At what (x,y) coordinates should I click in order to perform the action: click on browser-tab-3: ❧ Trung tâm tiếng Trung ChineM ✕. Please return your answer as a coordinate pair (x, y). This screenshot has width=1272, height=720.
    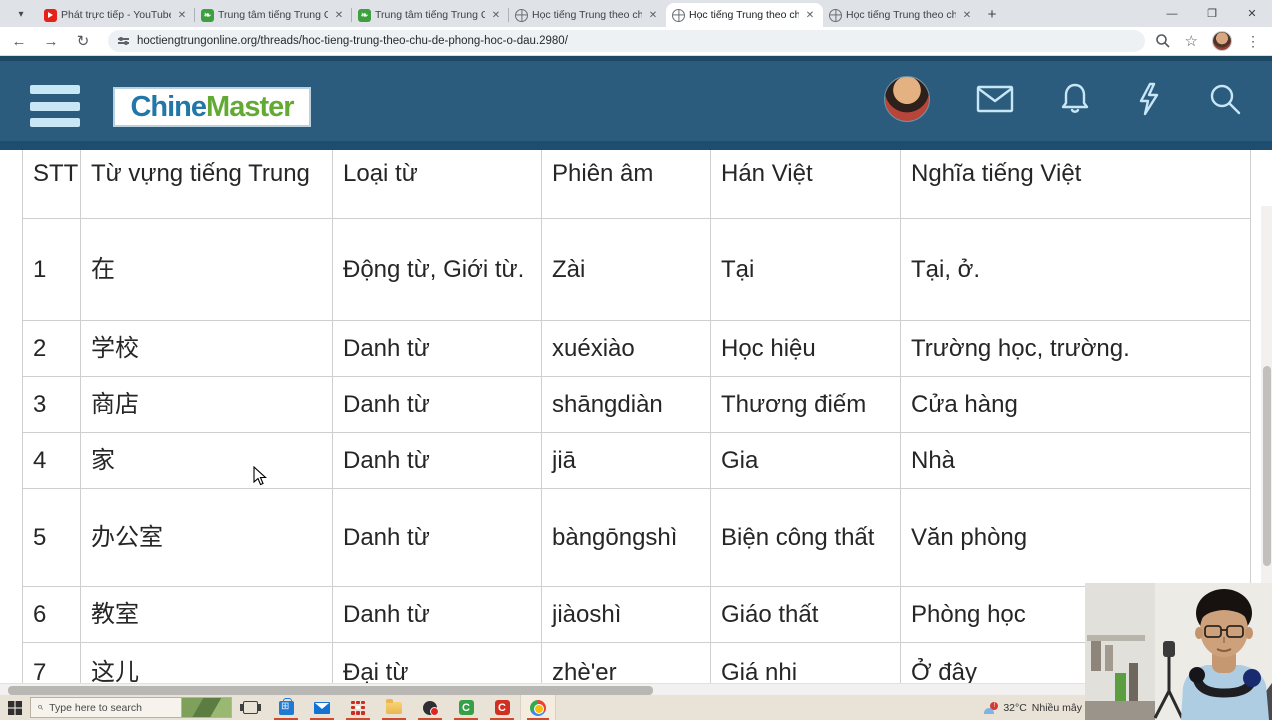
    Looking at the image, I should click on (430, 15).